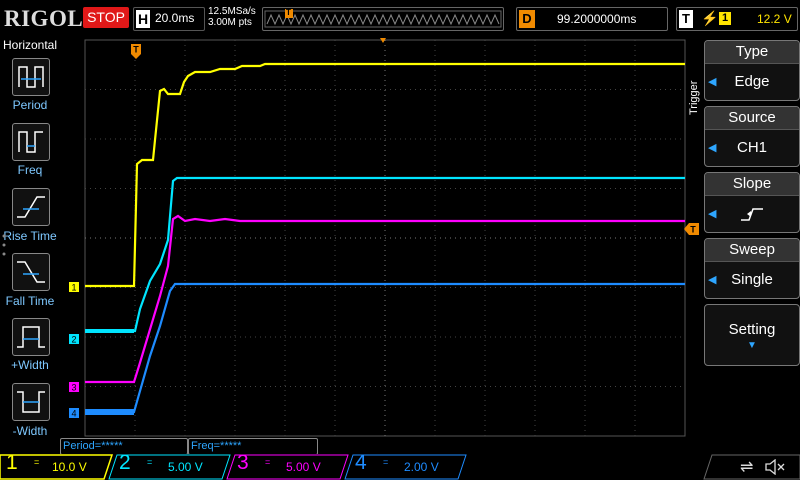 This screenshot has height=480, width=800. Describe the element at coordinates (303, 467) in the screenshot. I see `ch3-scale: 5.00 V` at that location.